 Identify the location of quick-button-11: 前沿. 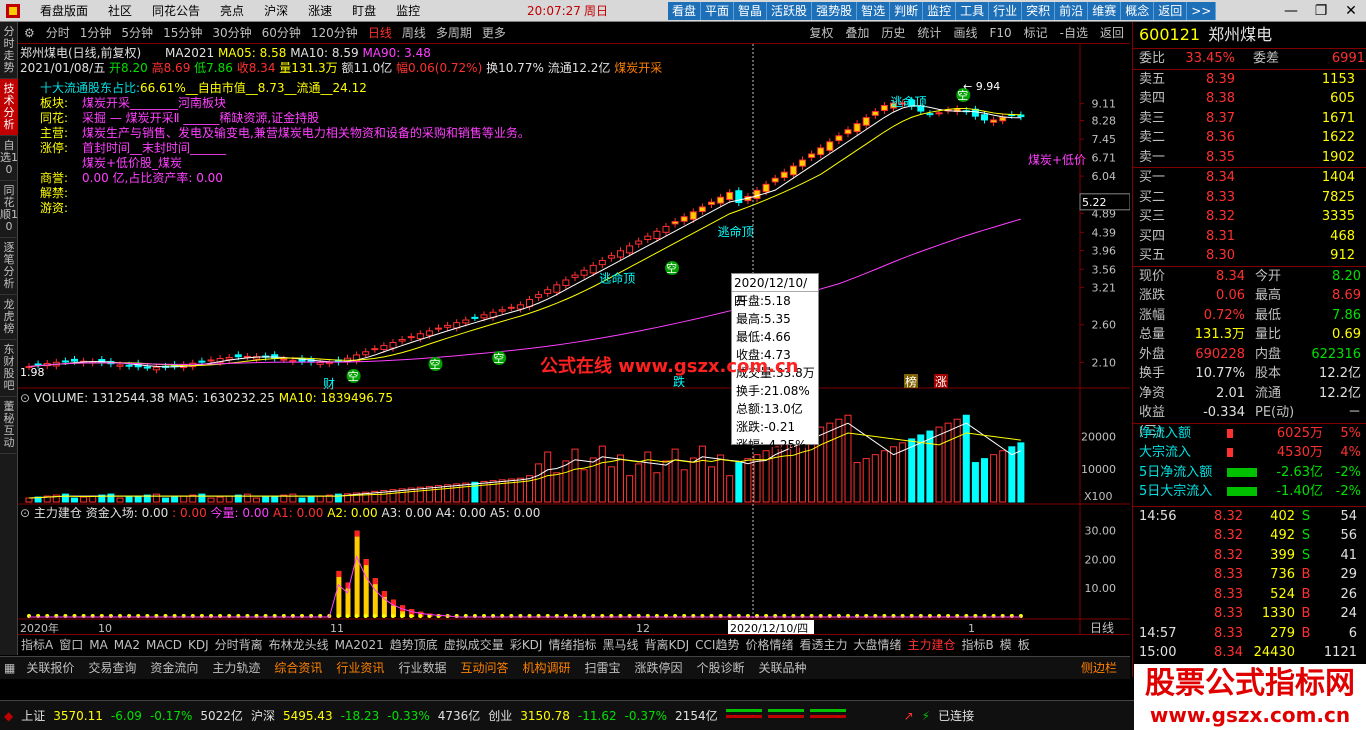
(1072, 11).